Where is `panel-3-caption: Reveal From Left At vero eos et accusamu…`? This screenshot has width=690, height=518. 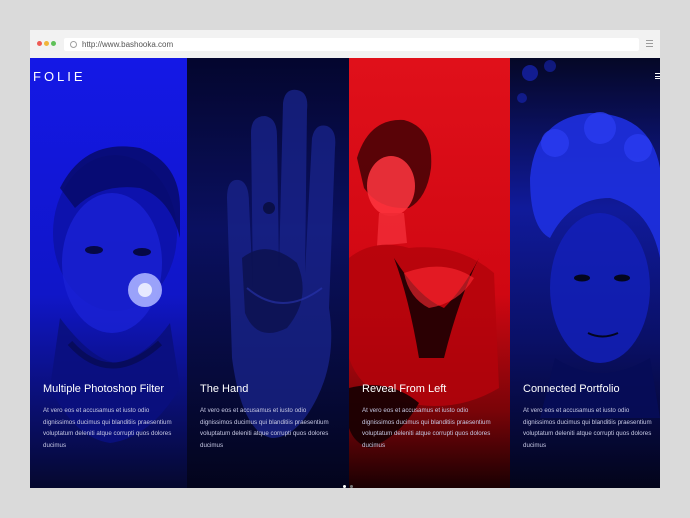 panel-3-caption: Reveal From Left At vero eos et accusamu… is located at coordinates (429, 417).